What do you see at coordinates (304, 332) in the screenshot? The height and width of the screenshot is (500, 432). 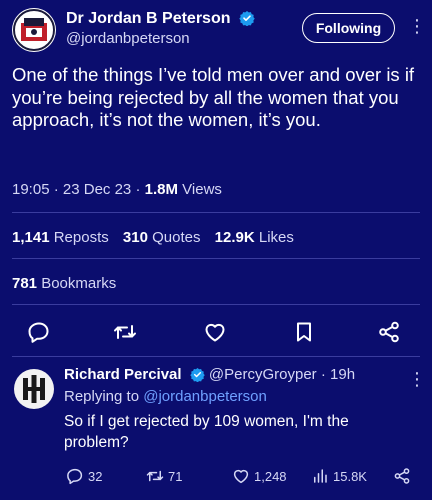 I see `bookmark-icon` at bounding box center [304, 332].